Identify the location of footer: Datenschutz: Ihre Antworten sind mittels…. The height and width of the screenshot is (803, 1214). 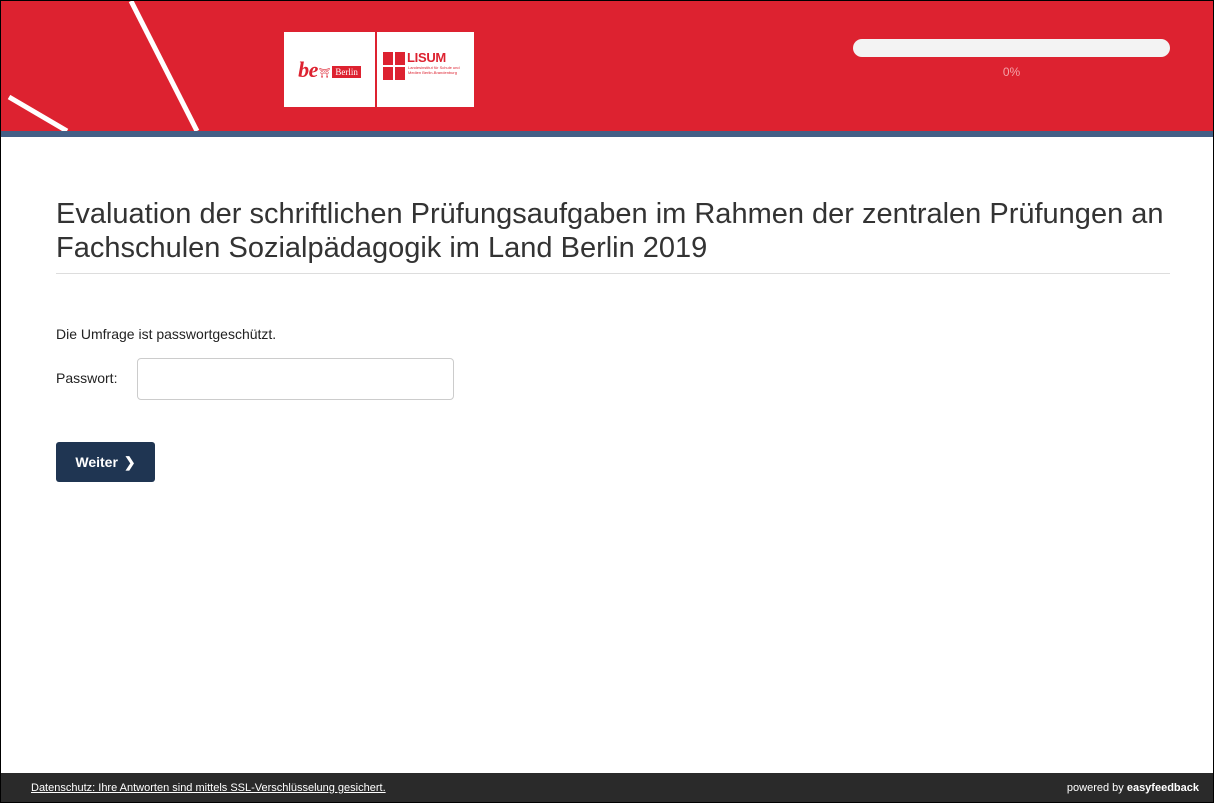
(607, 787).